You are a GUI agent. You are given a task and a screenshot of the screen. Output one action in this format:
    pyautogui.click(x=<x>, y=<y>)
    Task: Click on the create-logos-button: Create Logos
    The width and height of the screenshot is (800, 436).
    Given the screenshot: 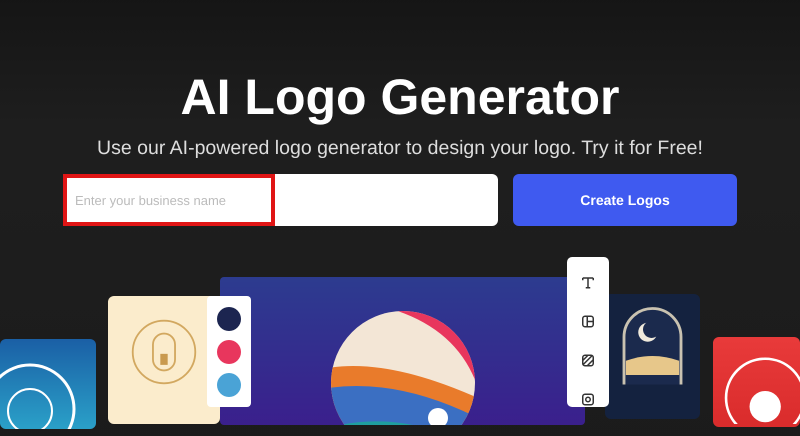 What is the action you would take?
    pyautogui.click(x=625, y=200)
    